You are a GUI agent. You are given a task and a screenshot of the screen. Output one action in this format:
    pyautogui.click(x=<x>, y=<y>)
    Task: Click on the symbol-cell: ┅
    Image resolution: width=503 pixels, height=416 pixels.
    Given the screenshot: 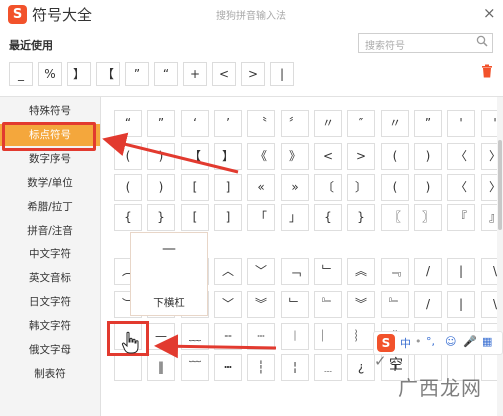 What is the action you would take?
    pyautogui.click(x=228, y=367)
    